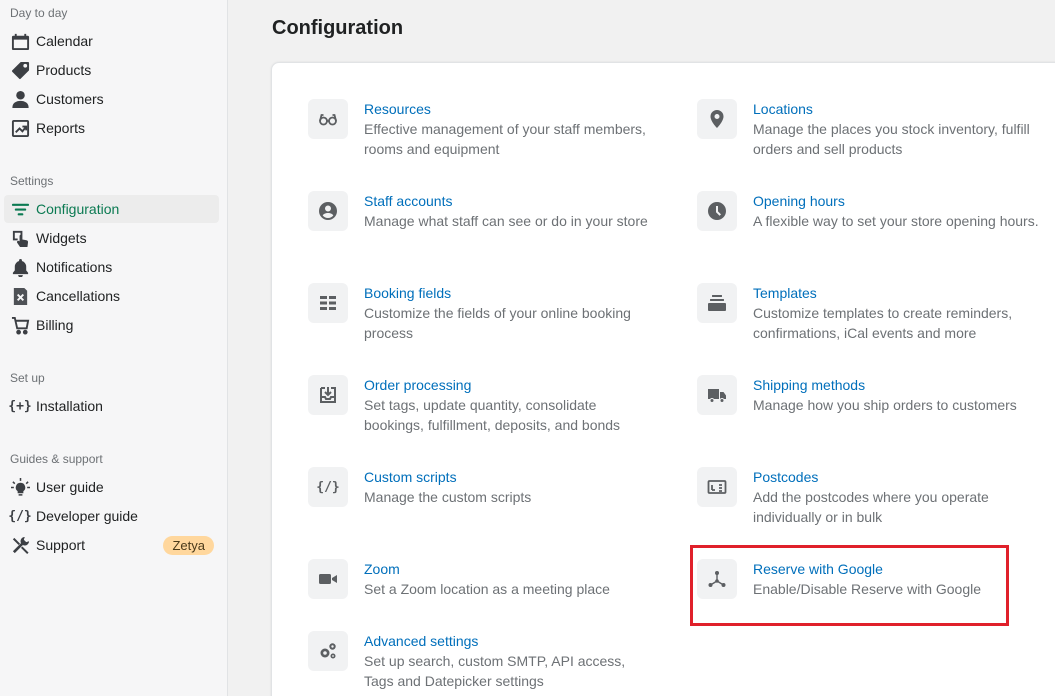  Describe the element at coordinates (900, 293) in the screenshot. I see `config-title: Templates` at that location.